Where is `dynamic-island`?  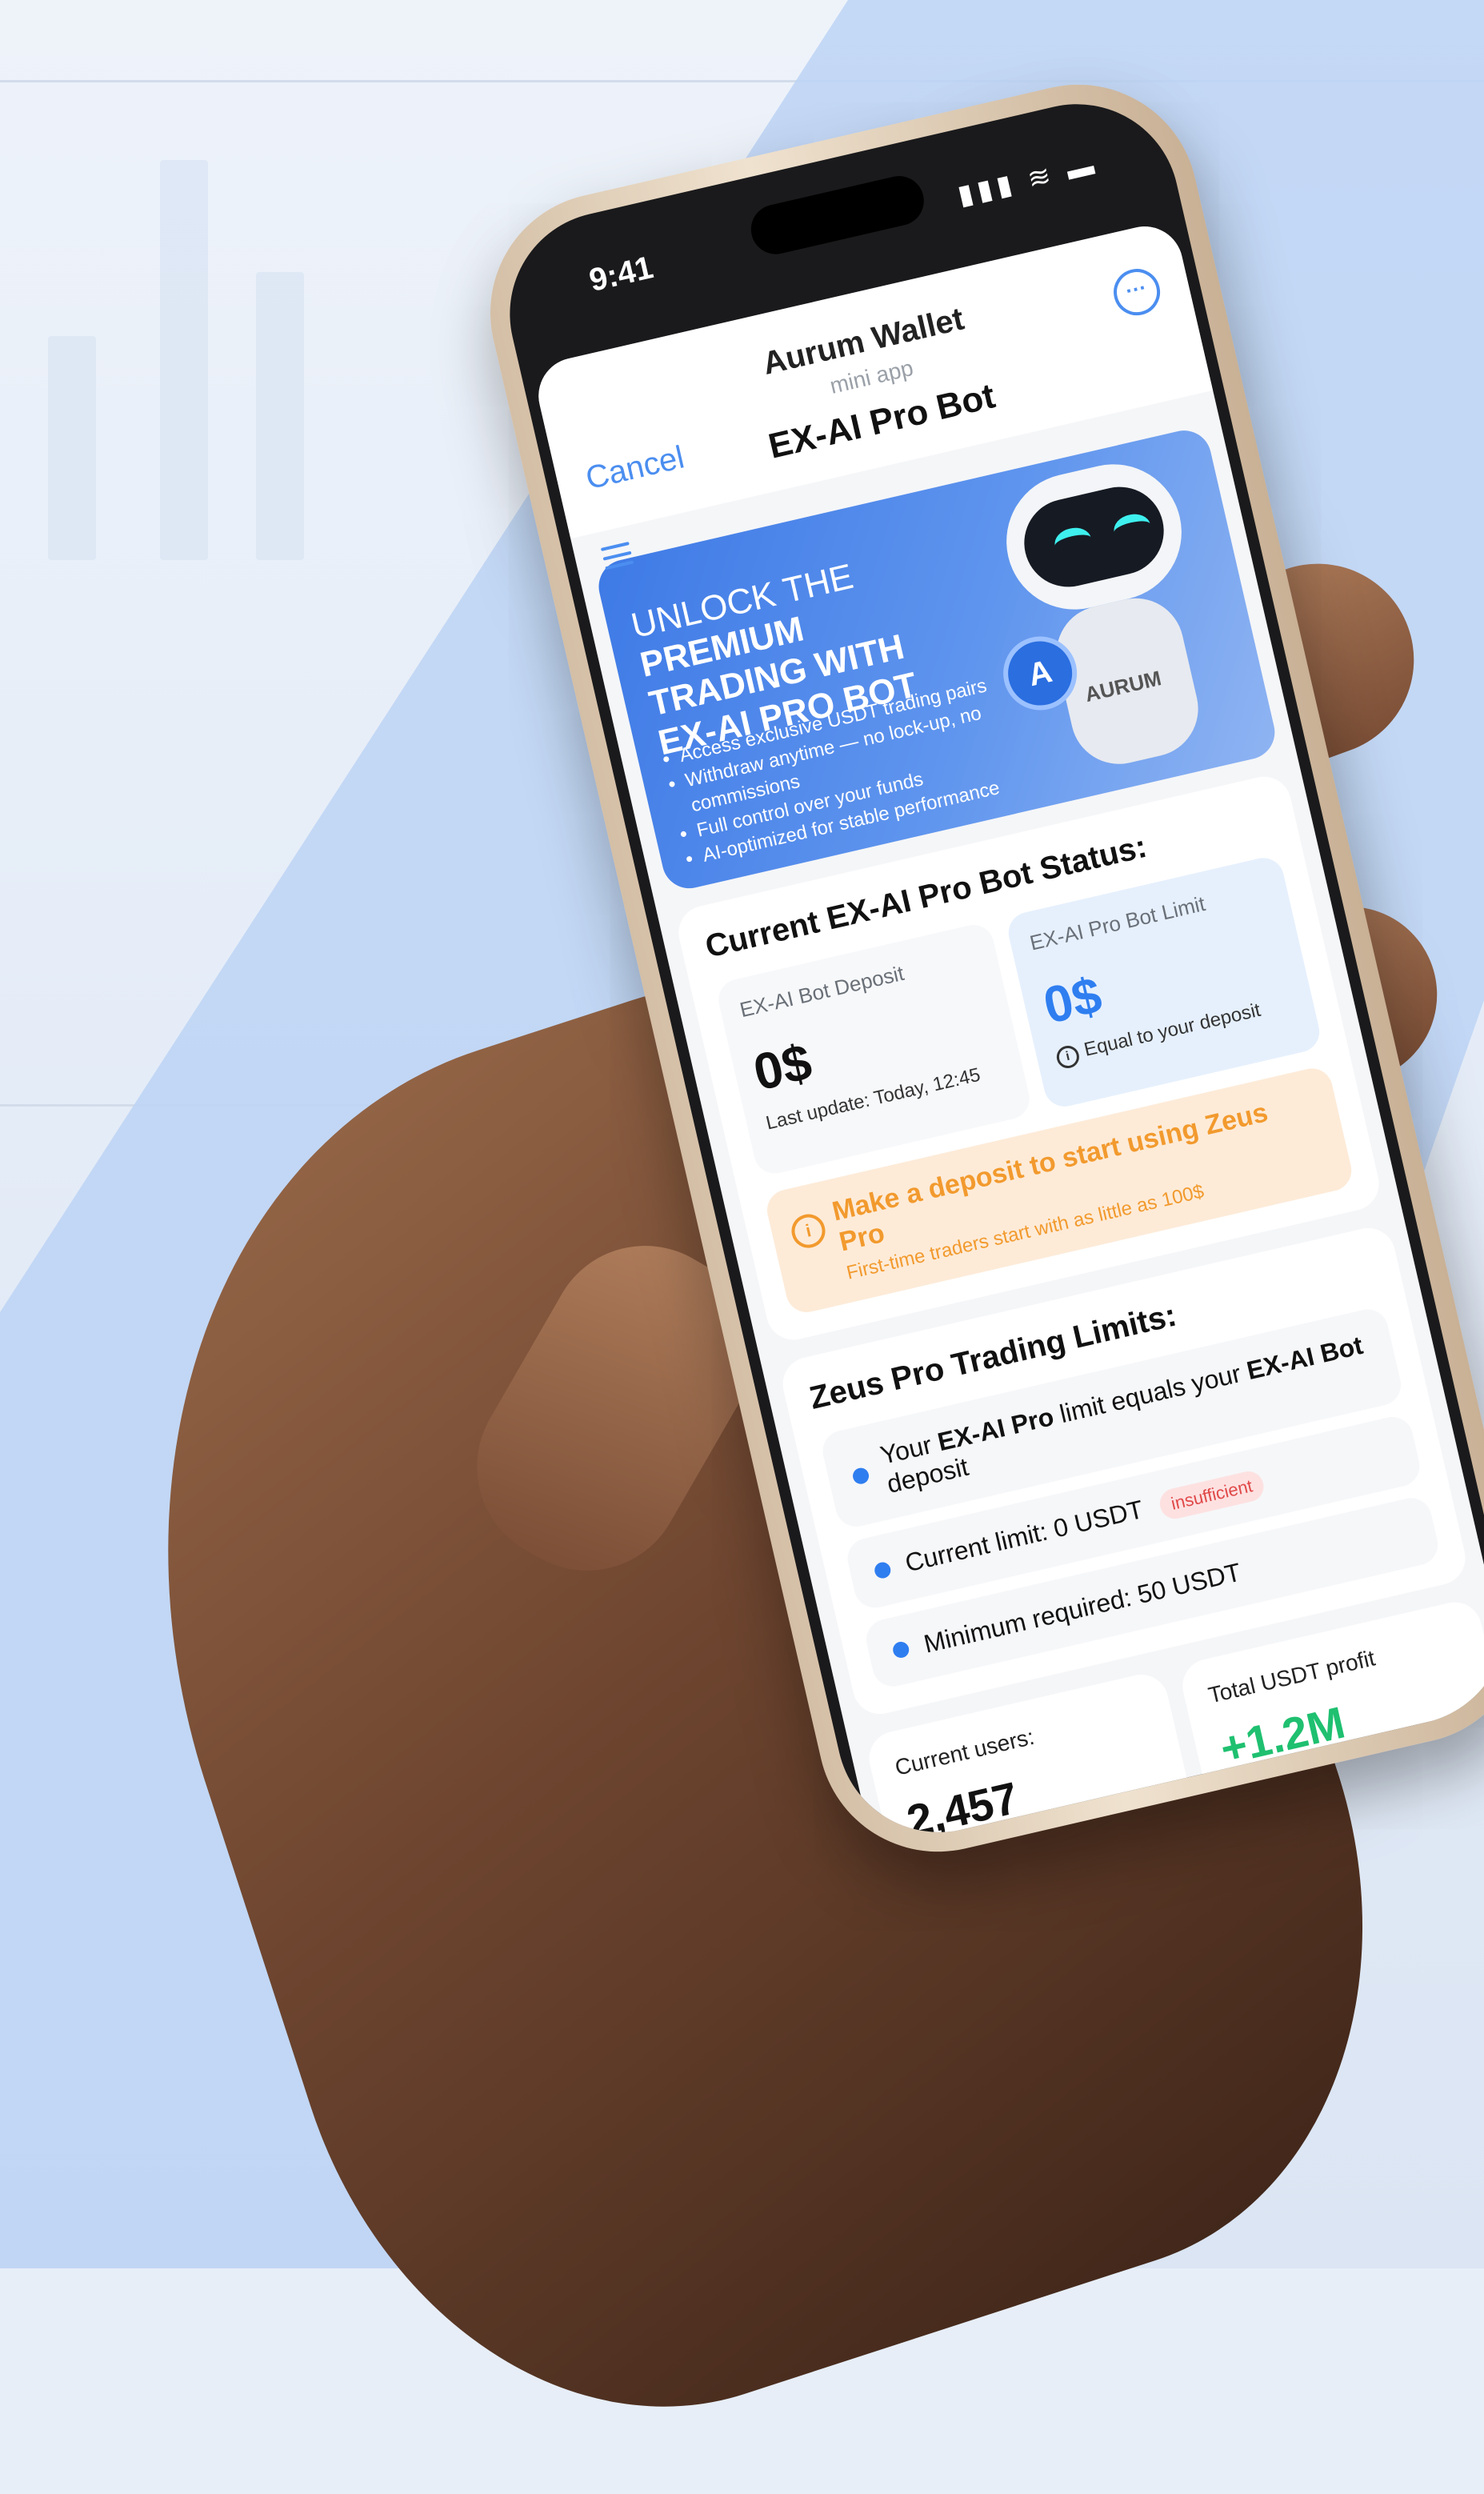 dynamic-island is located at coordinates (837, 214).